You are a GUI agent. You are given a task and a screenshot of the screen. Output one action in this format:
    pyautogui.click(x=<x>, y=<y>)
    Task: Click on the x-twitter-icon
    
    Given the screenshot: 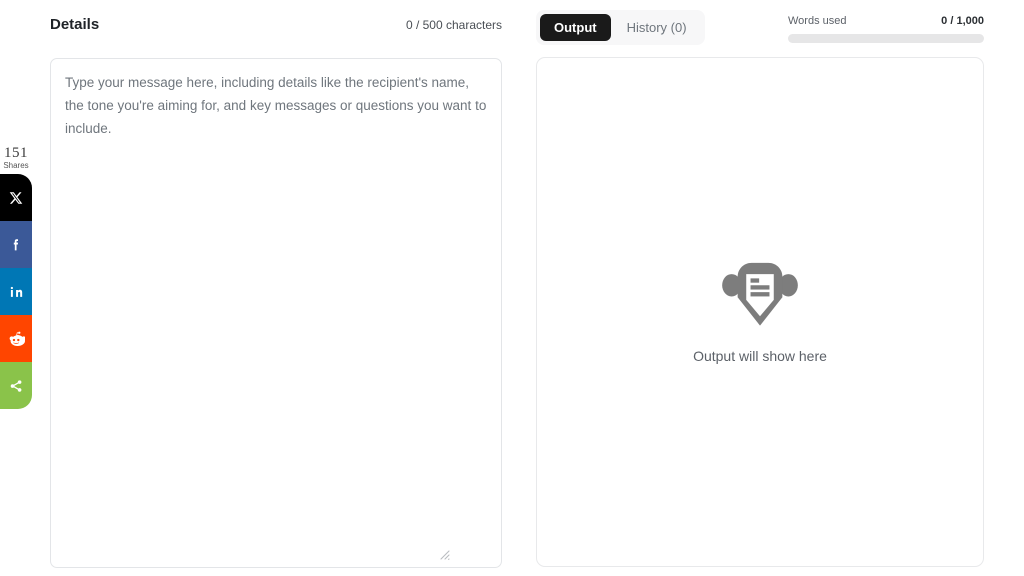 What is the action you would take?
    pyautogui.click(x=16, y=197)
    